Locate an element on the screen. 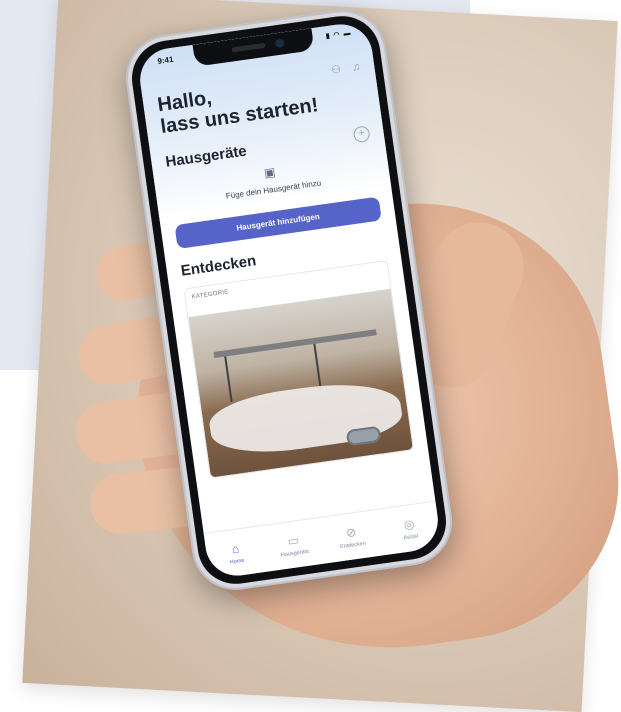 The height and width of the screenshot is (712, 621). tab-assist: ◎ Assist is located at coordinates (409, 528).